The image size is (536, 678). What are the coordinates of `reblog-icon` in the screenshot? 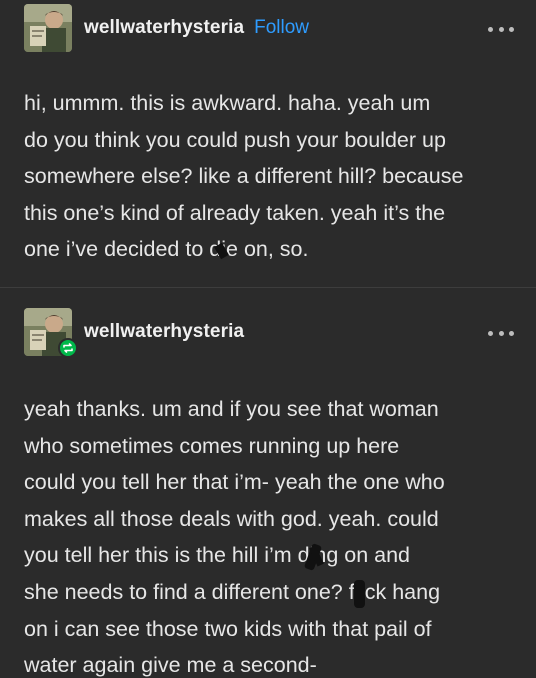 It's located at (68, 348).